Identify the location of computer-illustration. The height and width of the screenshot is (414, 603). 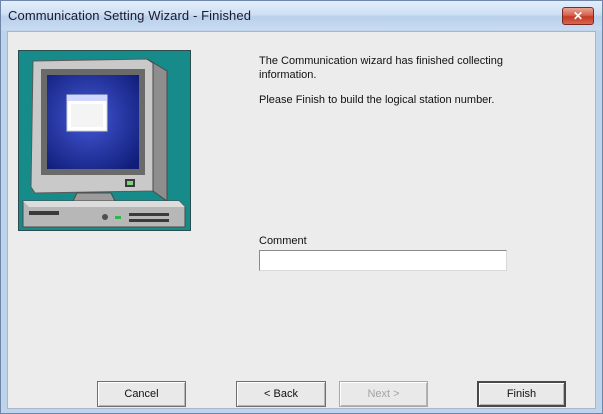
(104, 140).